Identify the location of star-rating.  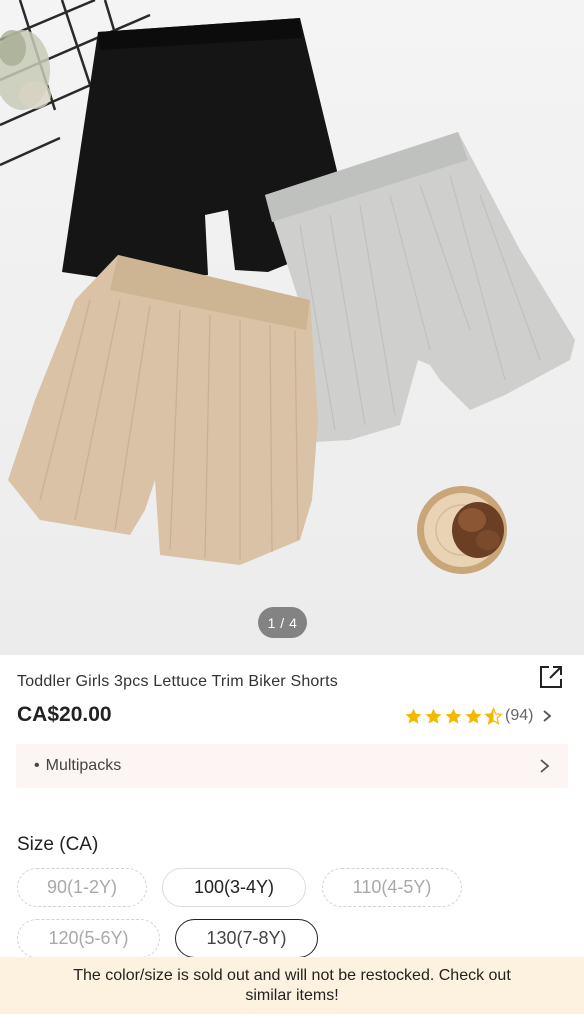
(453, 716).